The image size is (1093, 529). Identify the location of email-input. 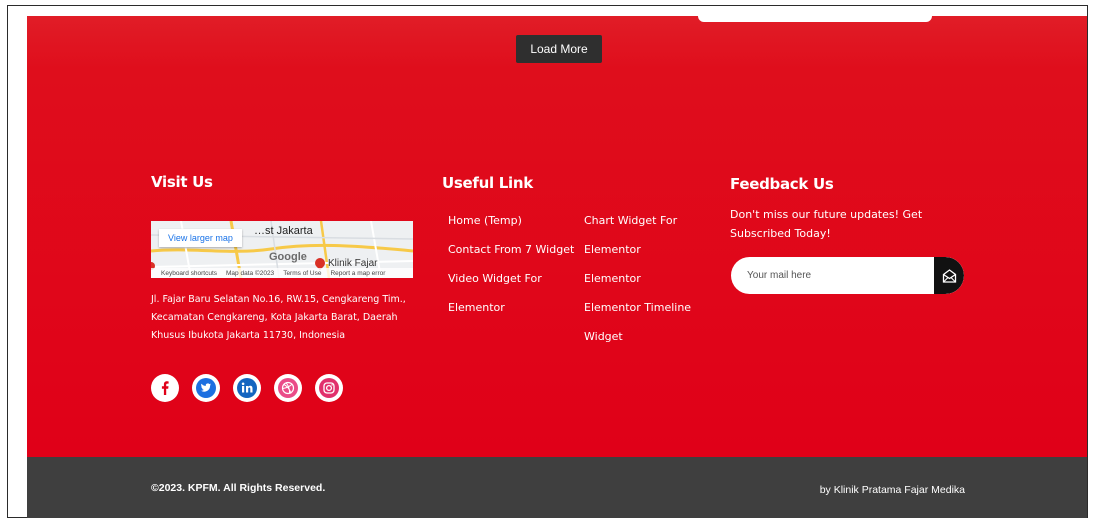
(832, 275).